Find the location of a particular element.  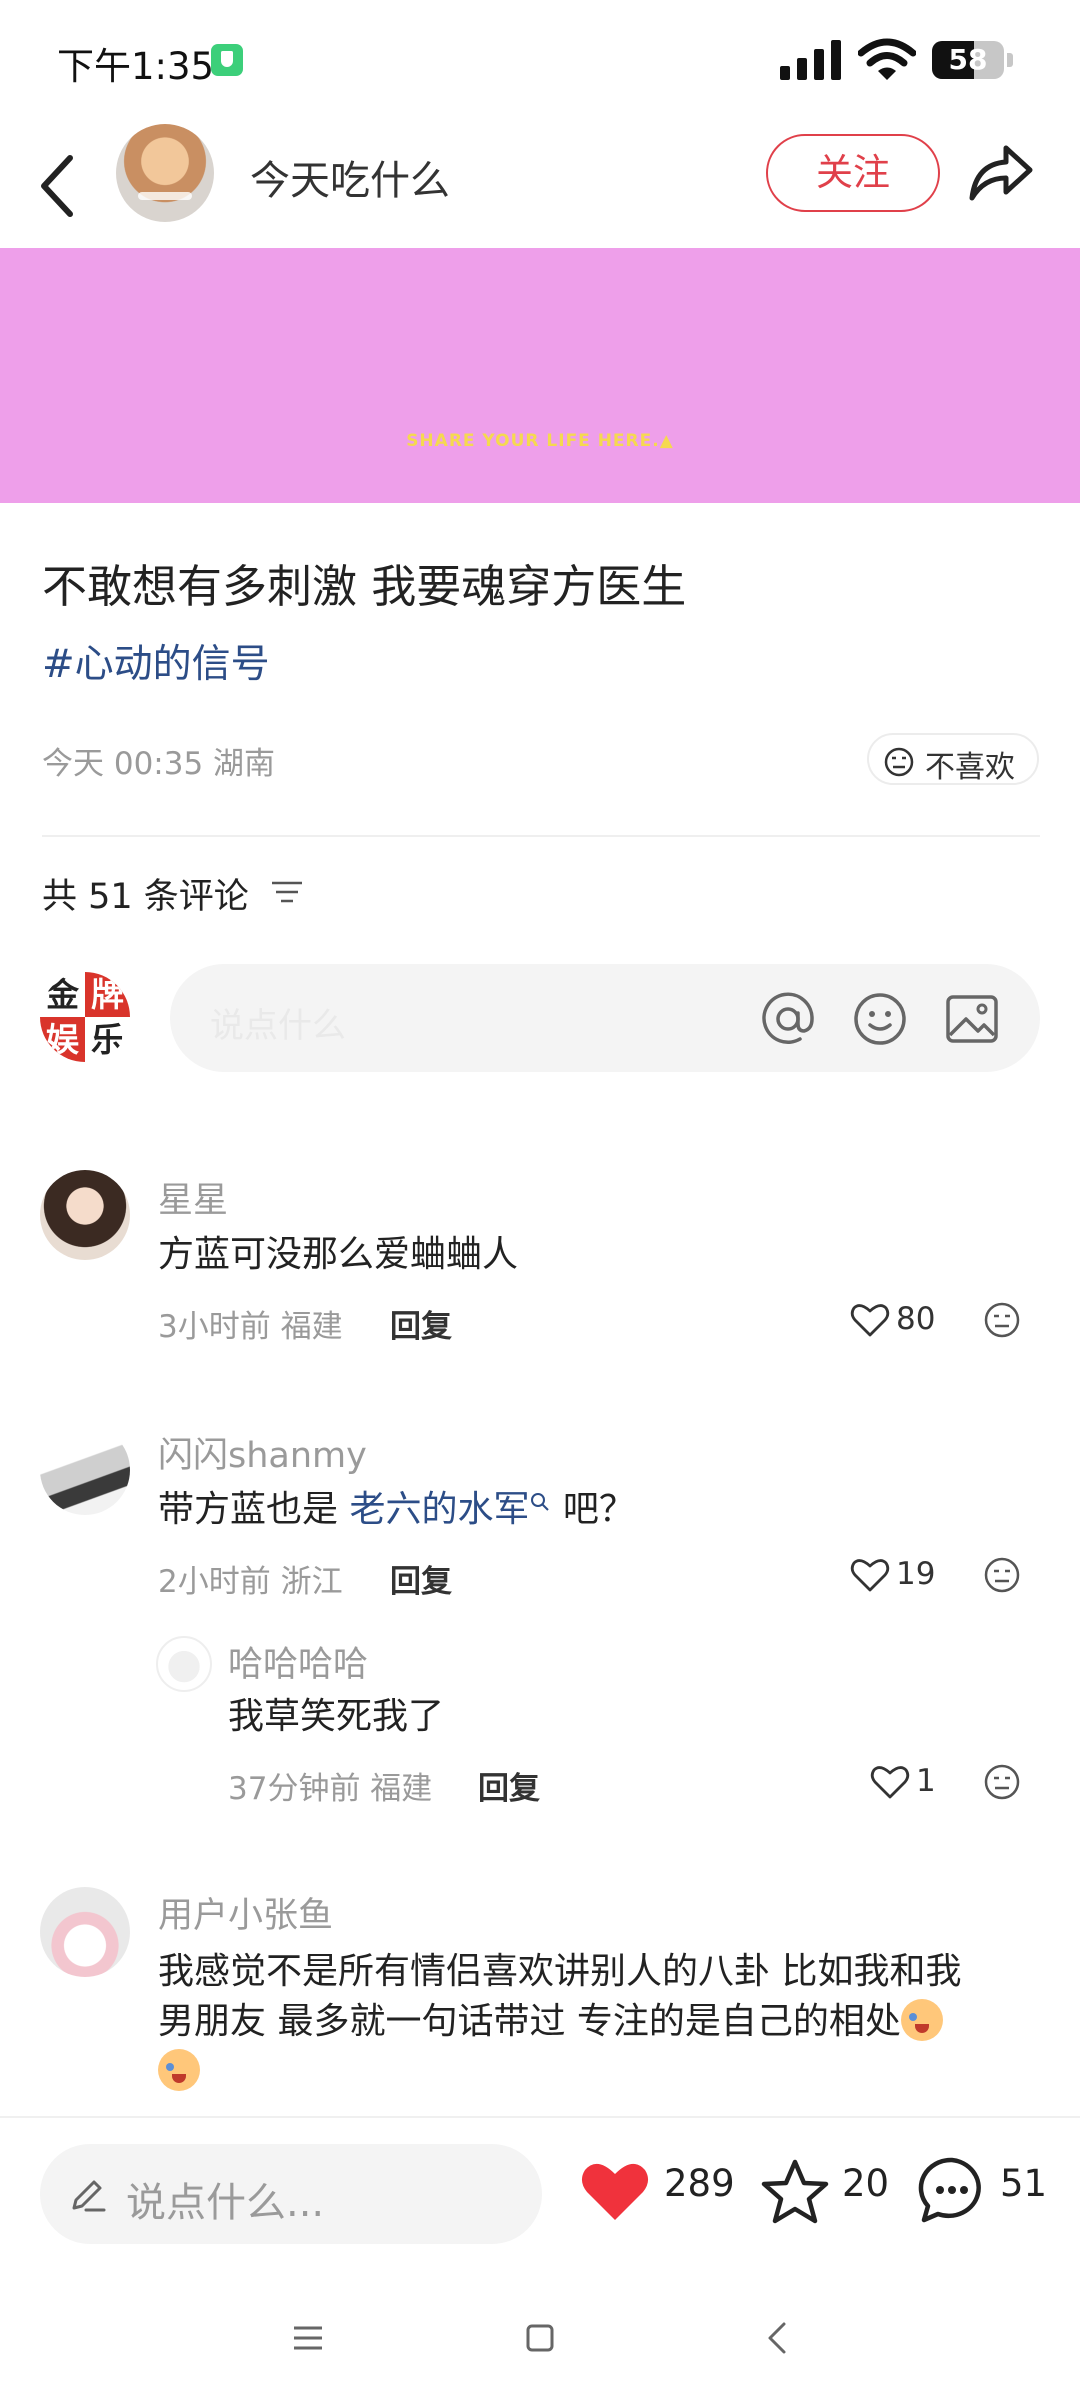

comment-count: 51 is located at coordinates (1024, 2183).